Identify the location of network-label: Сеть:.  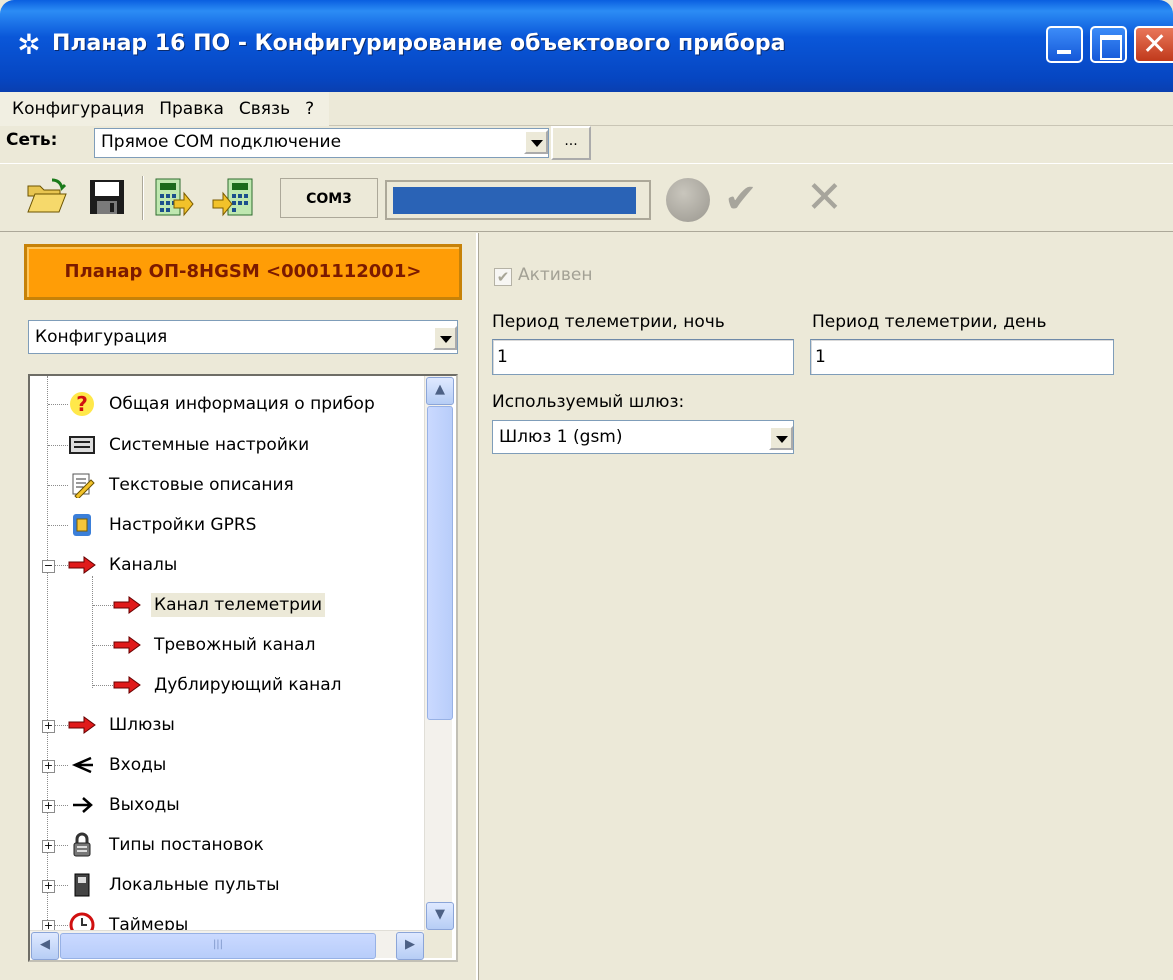
(32, 140).